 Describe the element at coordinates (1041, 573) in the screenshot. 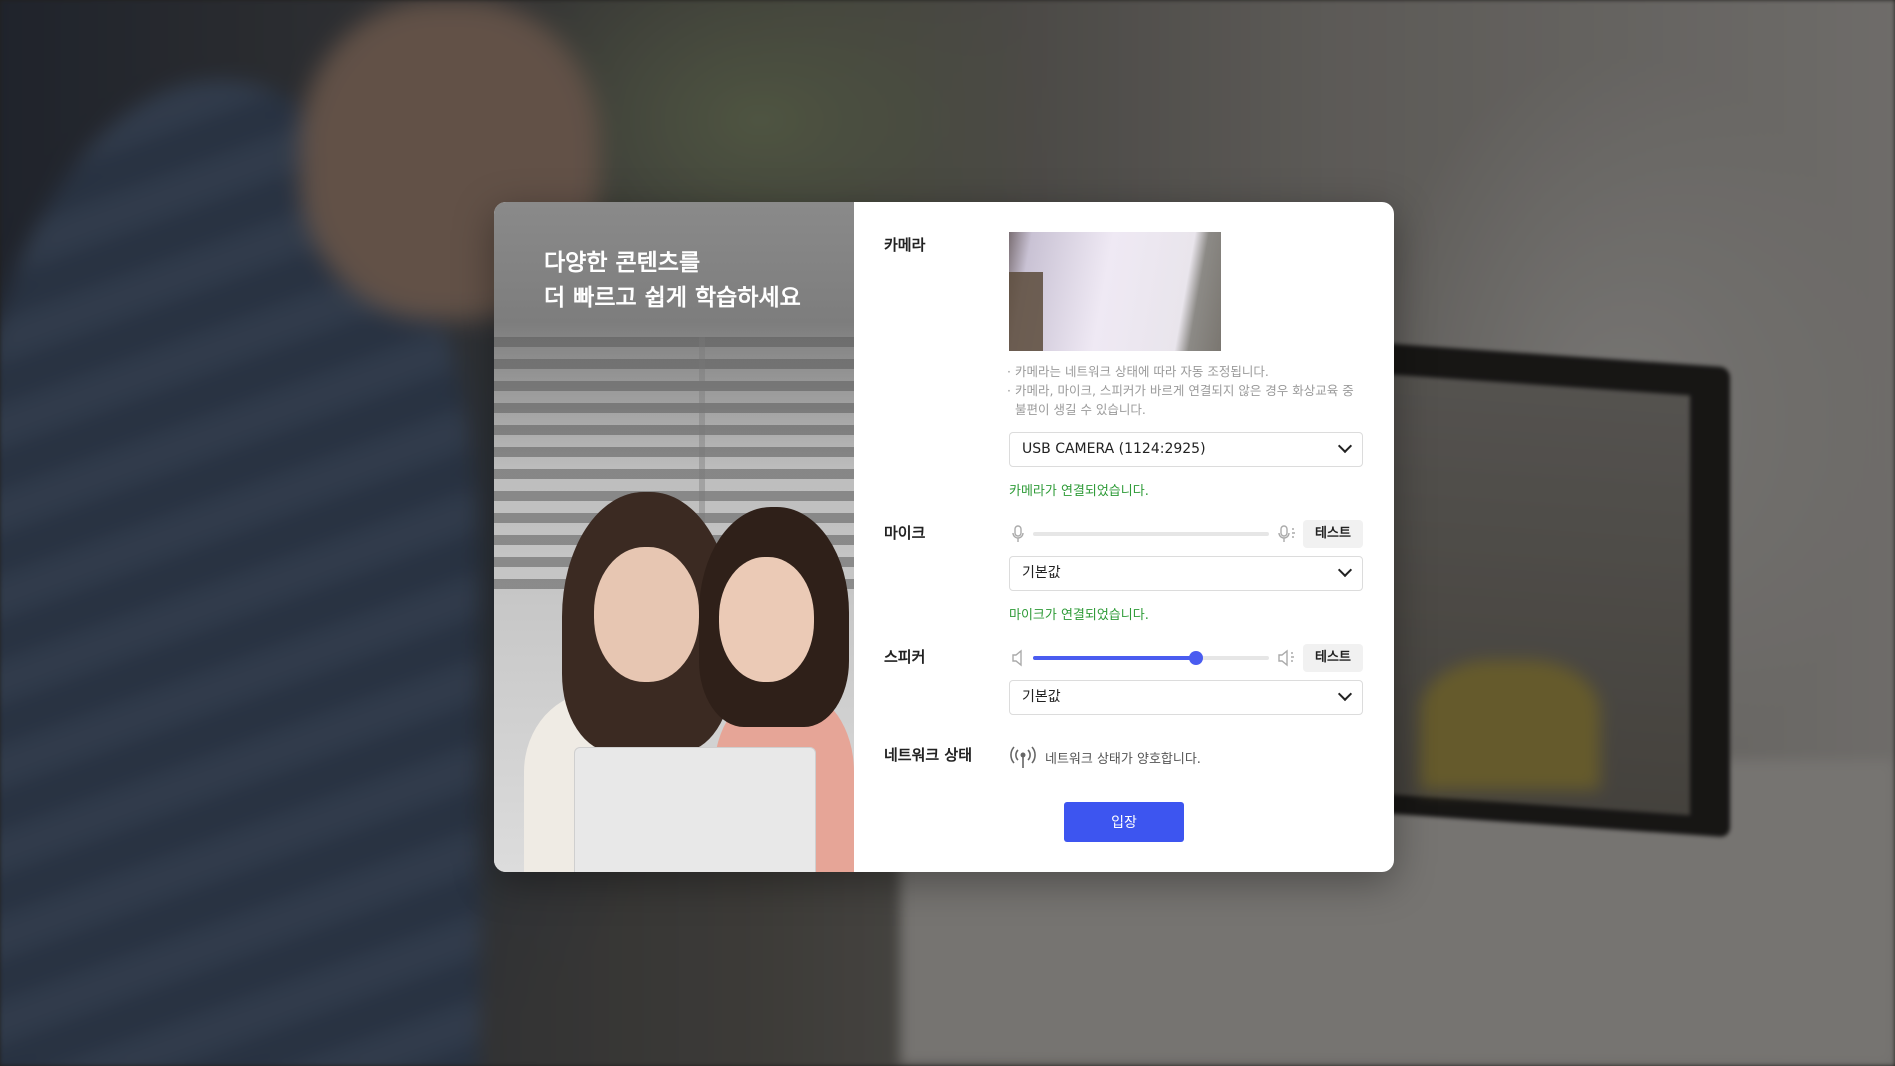

I see `mic-select-value: 기본값` at that location.